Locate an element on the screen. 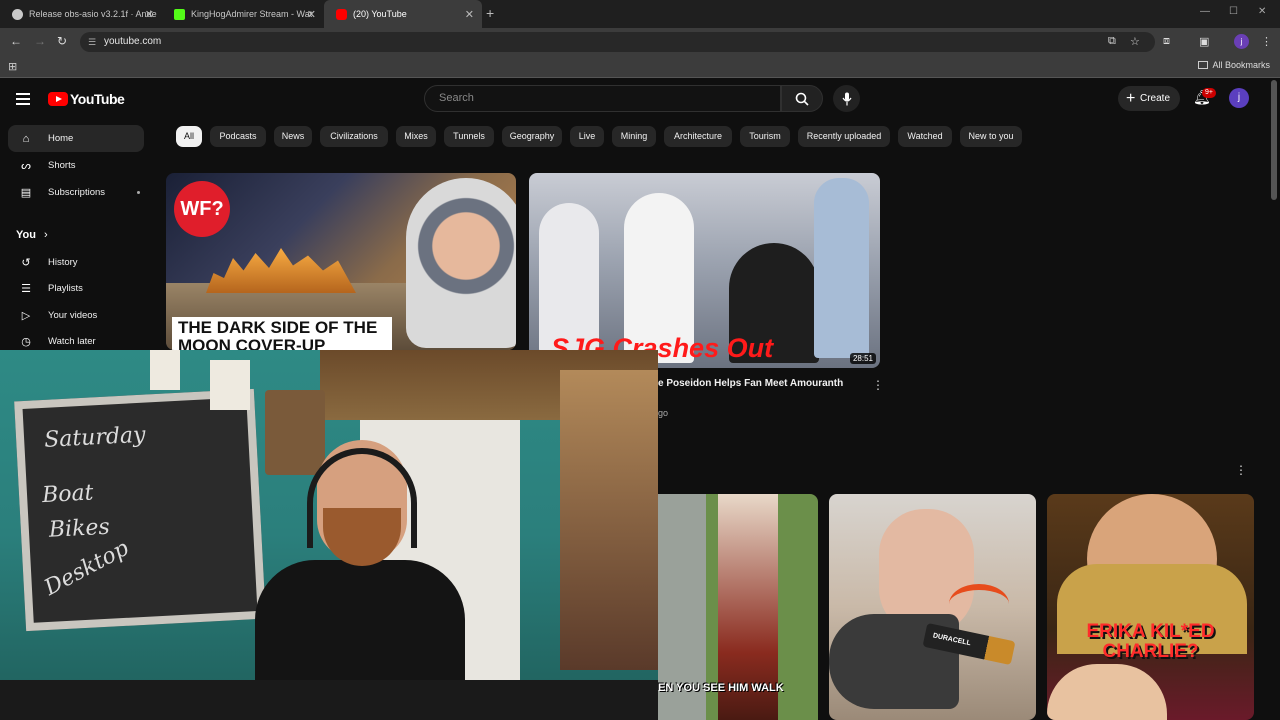  subscriptions-icon: ▤ is located at coordinates (26, 193).